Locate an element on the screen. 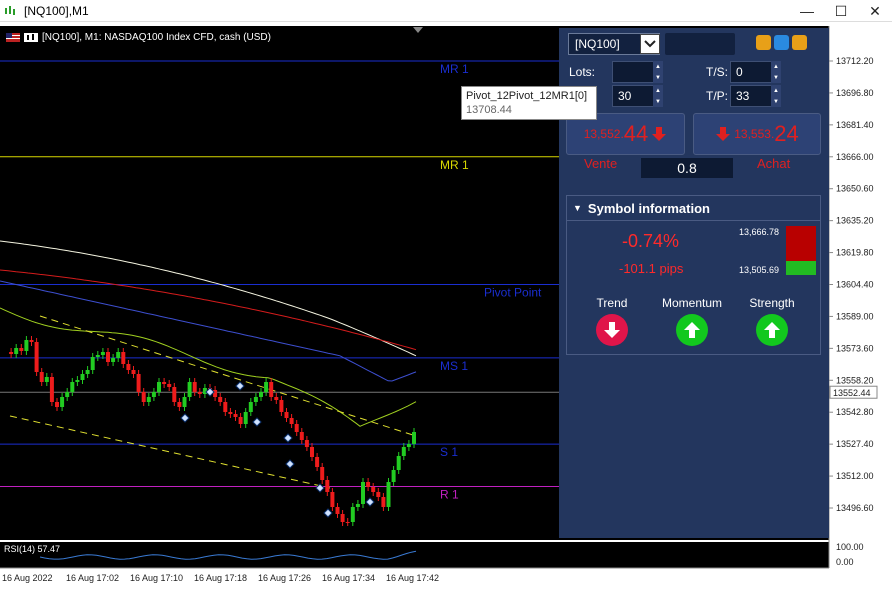 The width and height of the screenshot is (892, 596). trend-label: Trend is located at coordinates (612, 303).